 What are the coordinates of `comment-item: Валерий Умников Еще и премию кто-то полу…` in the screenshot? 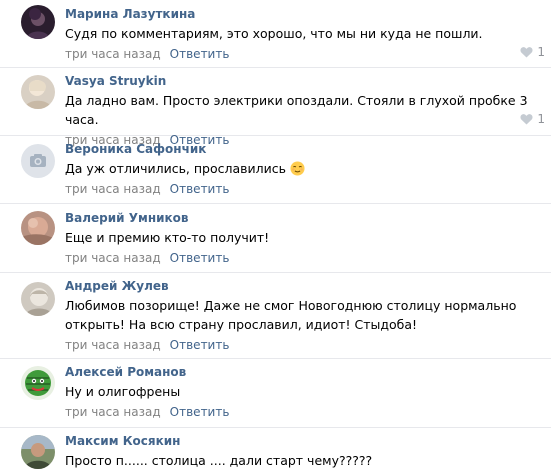 It's located at (275, 238).